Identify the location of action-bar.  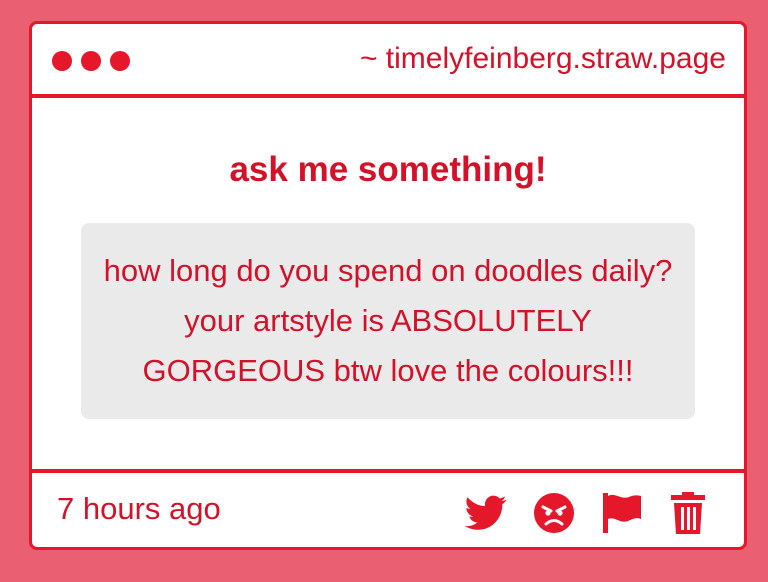
(388, 510).